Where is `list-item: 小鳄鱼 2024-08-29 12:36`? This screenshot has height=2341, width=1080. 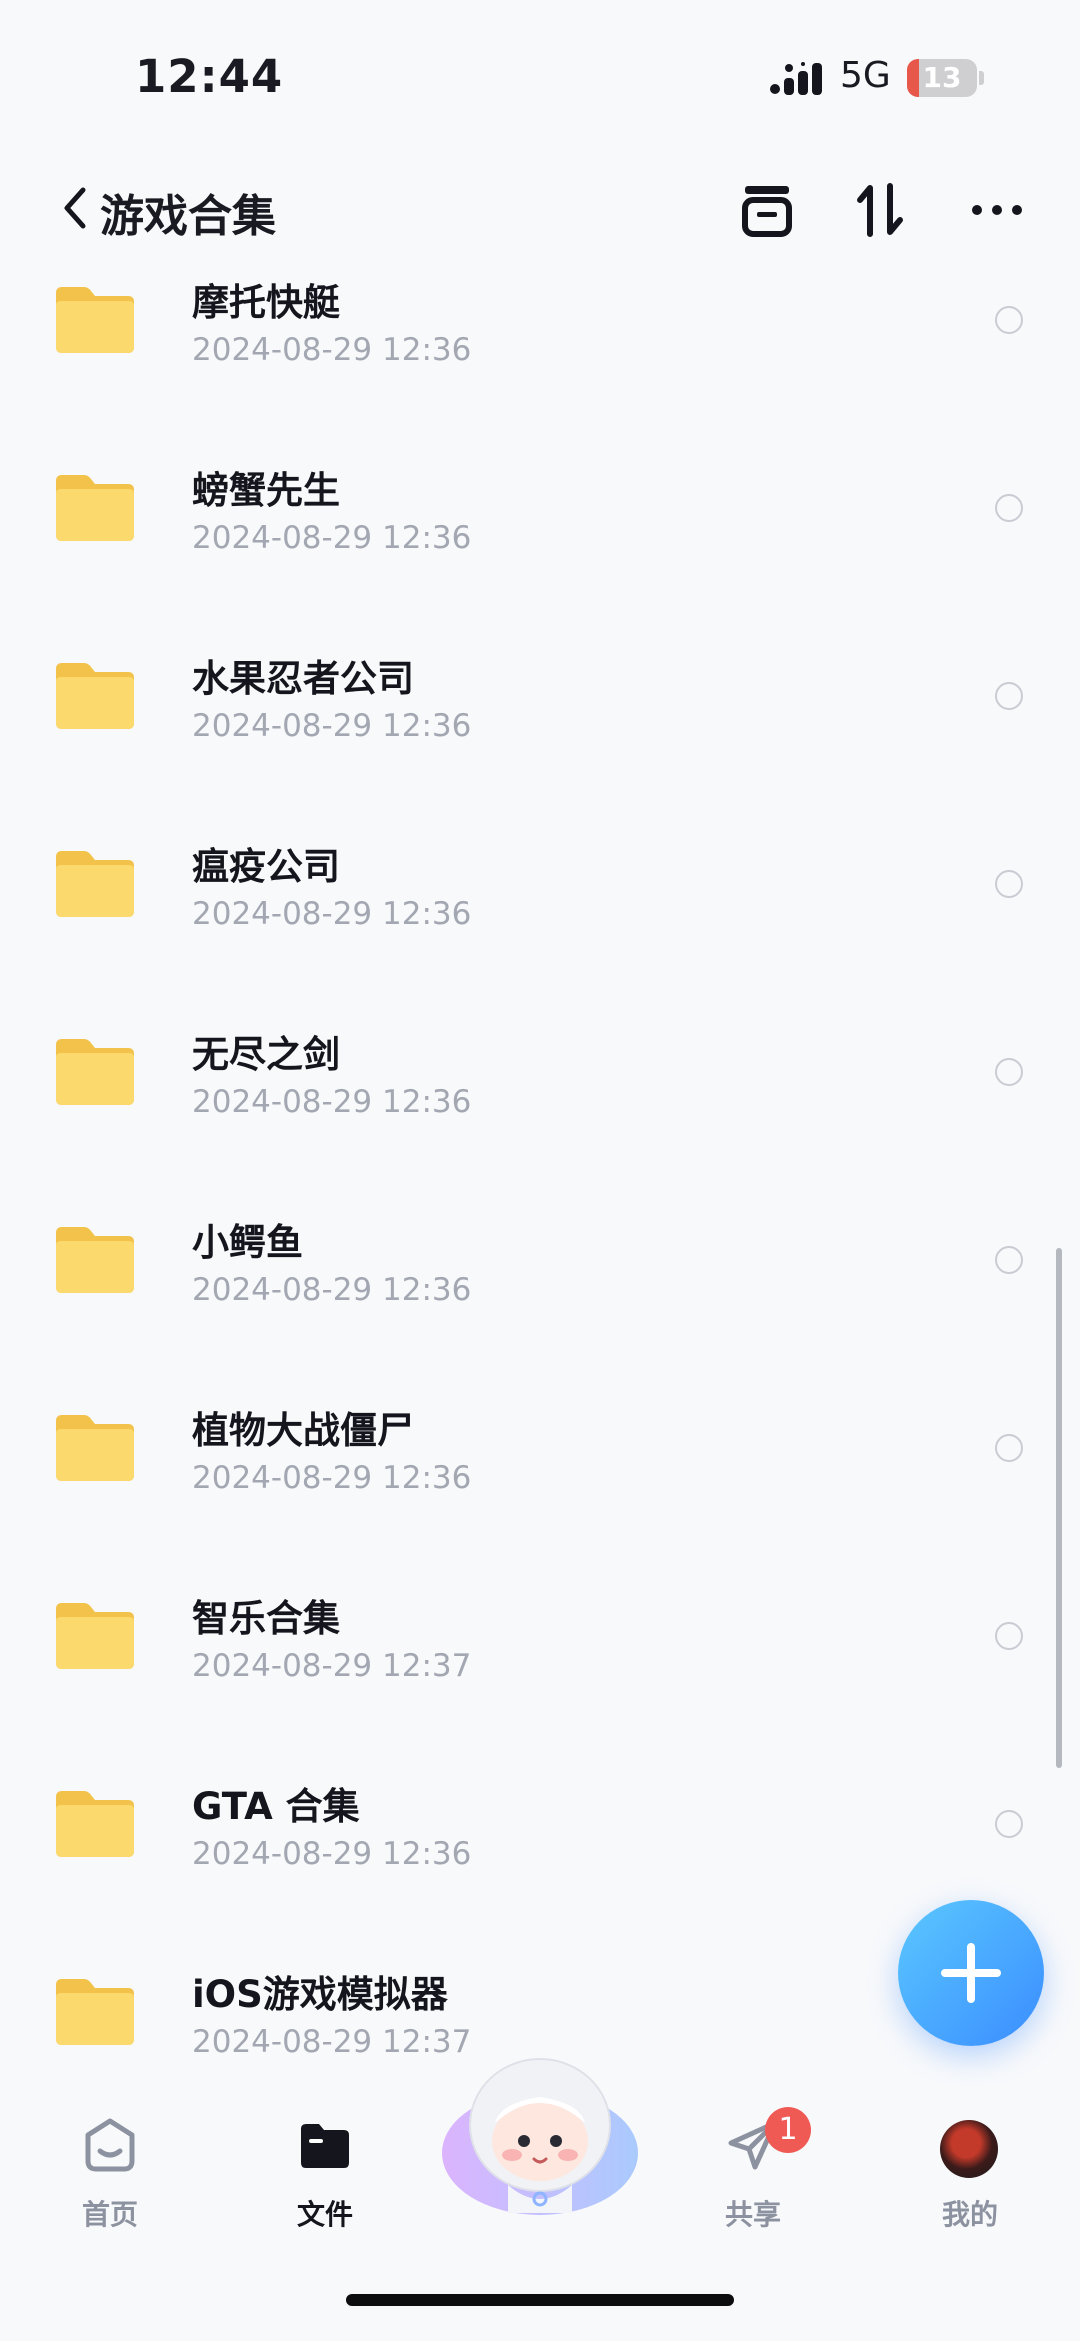
list-item: 小鳄鱼 2024-08-29 12:36 is located at coordinates (540, 1296).